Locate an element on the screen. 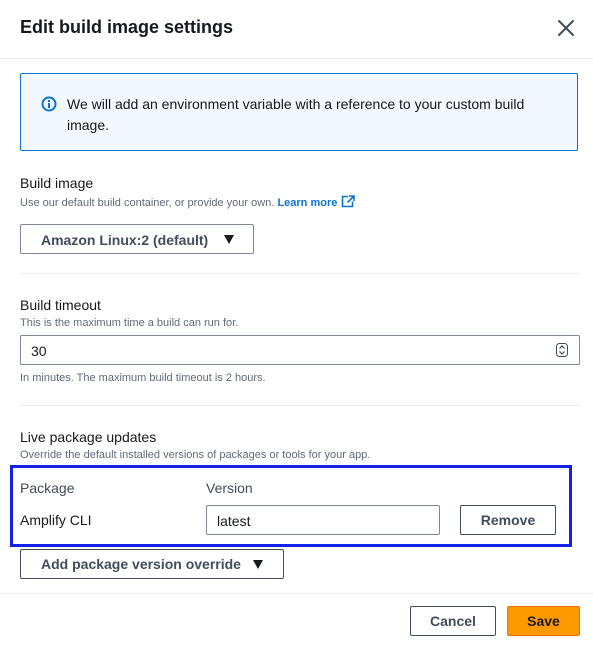 This screenshot has width=593, height=648. spinner-icon is located at coordinates (562, 350).